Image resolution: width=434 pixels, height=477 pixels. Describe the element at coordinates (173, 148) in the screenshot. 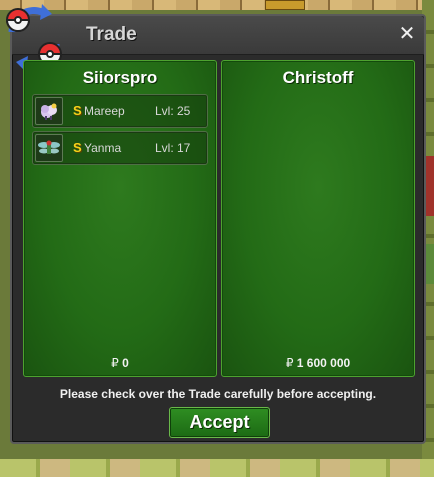

I see `pokemon-level: Lvl: 17` at that location.